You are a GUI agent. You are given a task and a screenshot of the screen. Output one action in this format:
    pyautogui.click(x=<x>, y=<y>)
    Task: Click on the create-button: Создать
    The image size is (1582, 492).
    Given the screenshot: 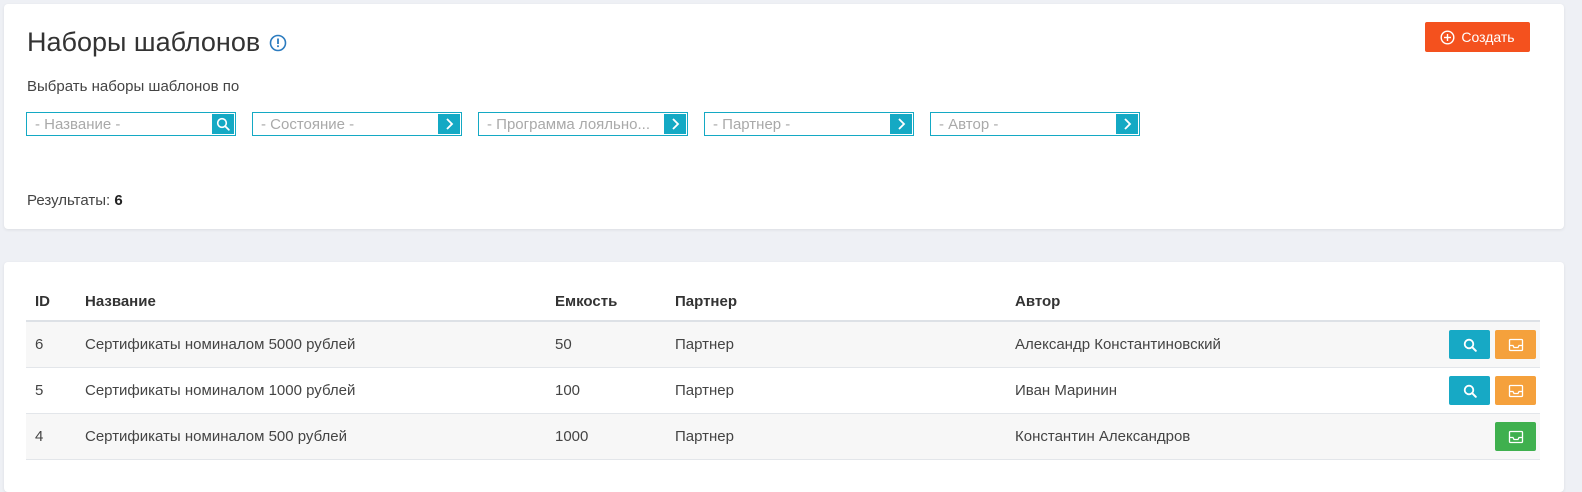 What is the action you would take?
    pyautogui.click(x=1477, y=37)
    